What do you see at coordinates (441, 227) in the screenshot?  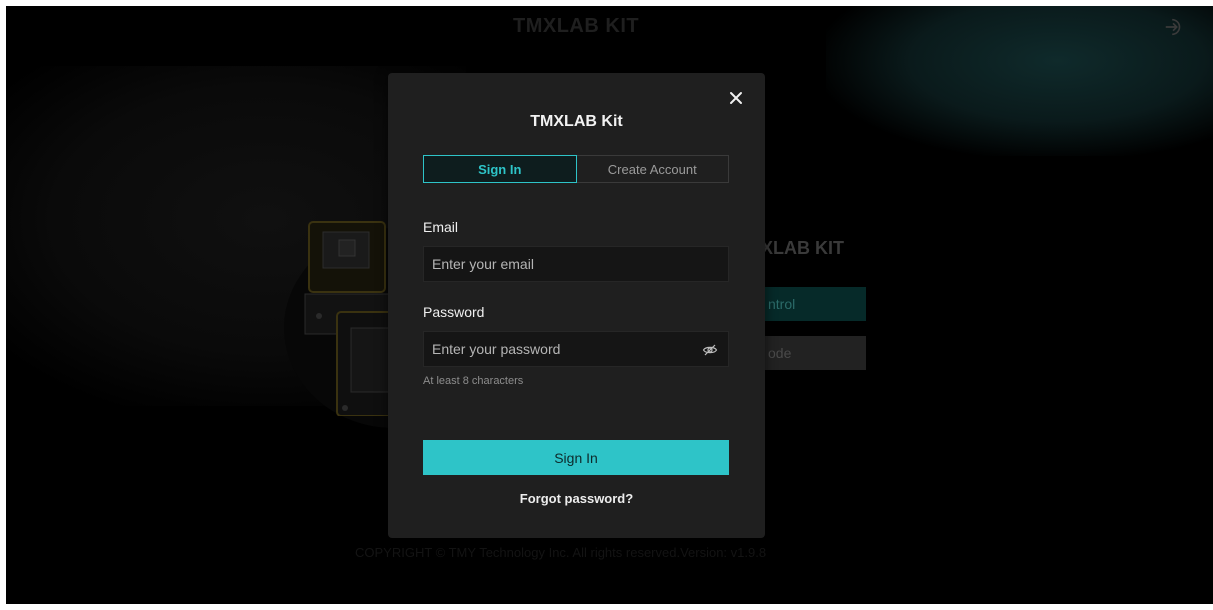 I see `email-label: Email` at bounding box center [441, 227].